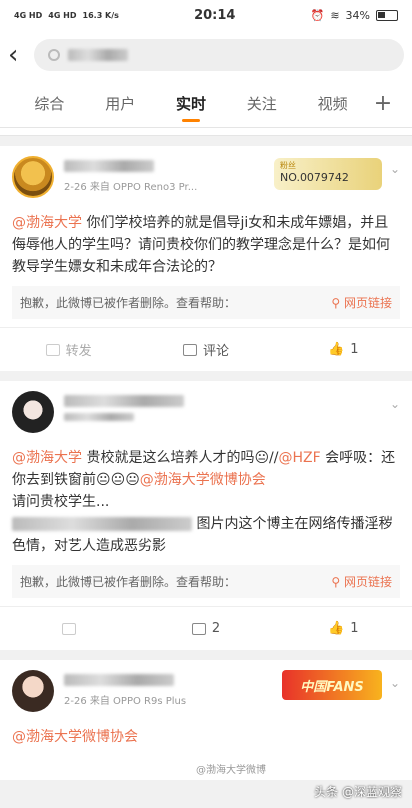  What do you see at coordinates (335, 15) in the screenshot?
I see `wifi-icon: ≋` at bounding box center [335, 15].